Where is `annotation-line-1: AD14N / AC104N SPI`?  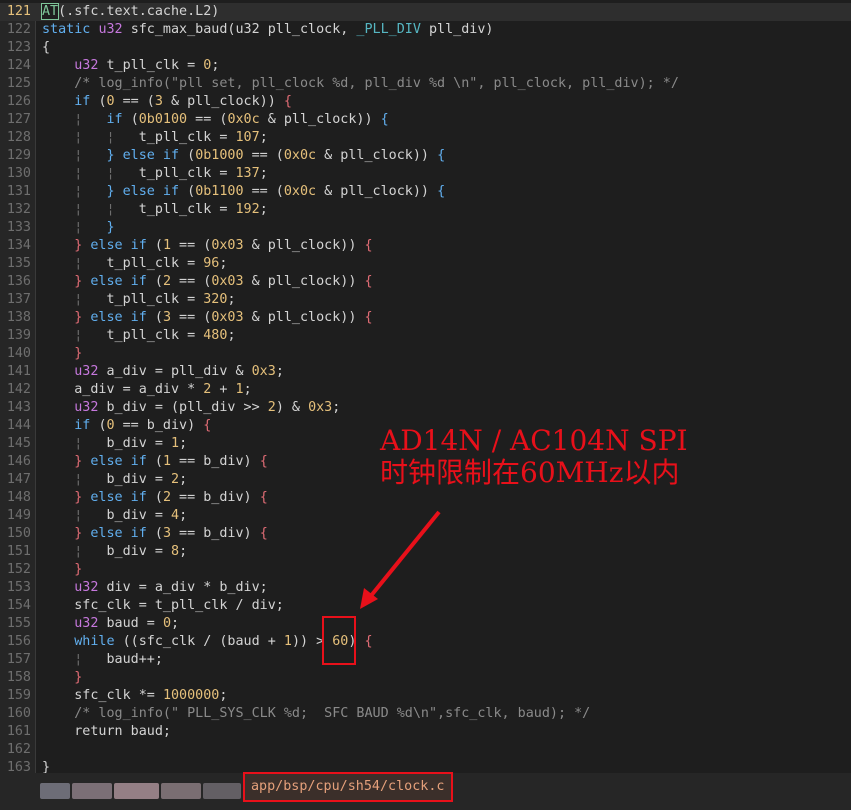
annotation-line-1: AD14N / AC104N SPI is located at coordinates (534, 440).